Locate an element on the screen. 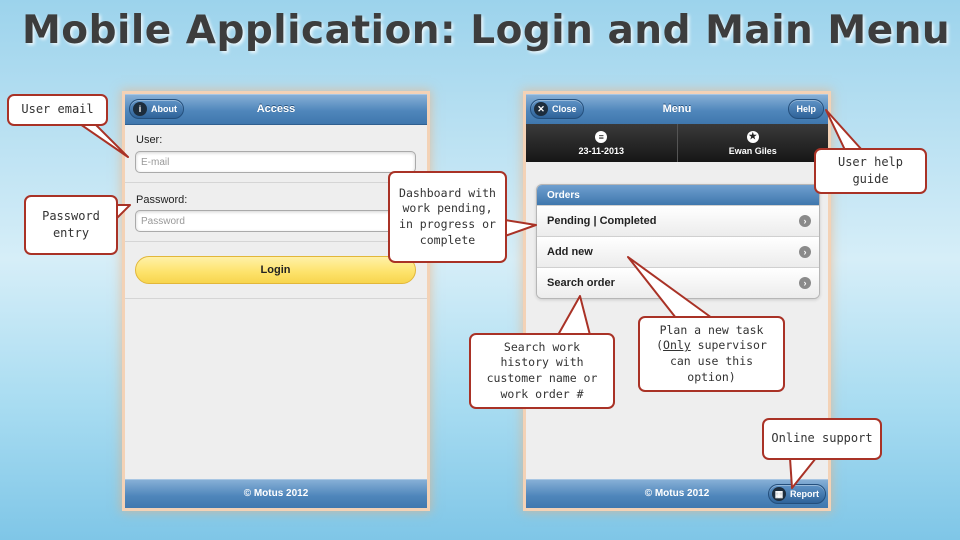 This screenshot has height=540, width=960. pointer-support is located at coordinates (803, 473).